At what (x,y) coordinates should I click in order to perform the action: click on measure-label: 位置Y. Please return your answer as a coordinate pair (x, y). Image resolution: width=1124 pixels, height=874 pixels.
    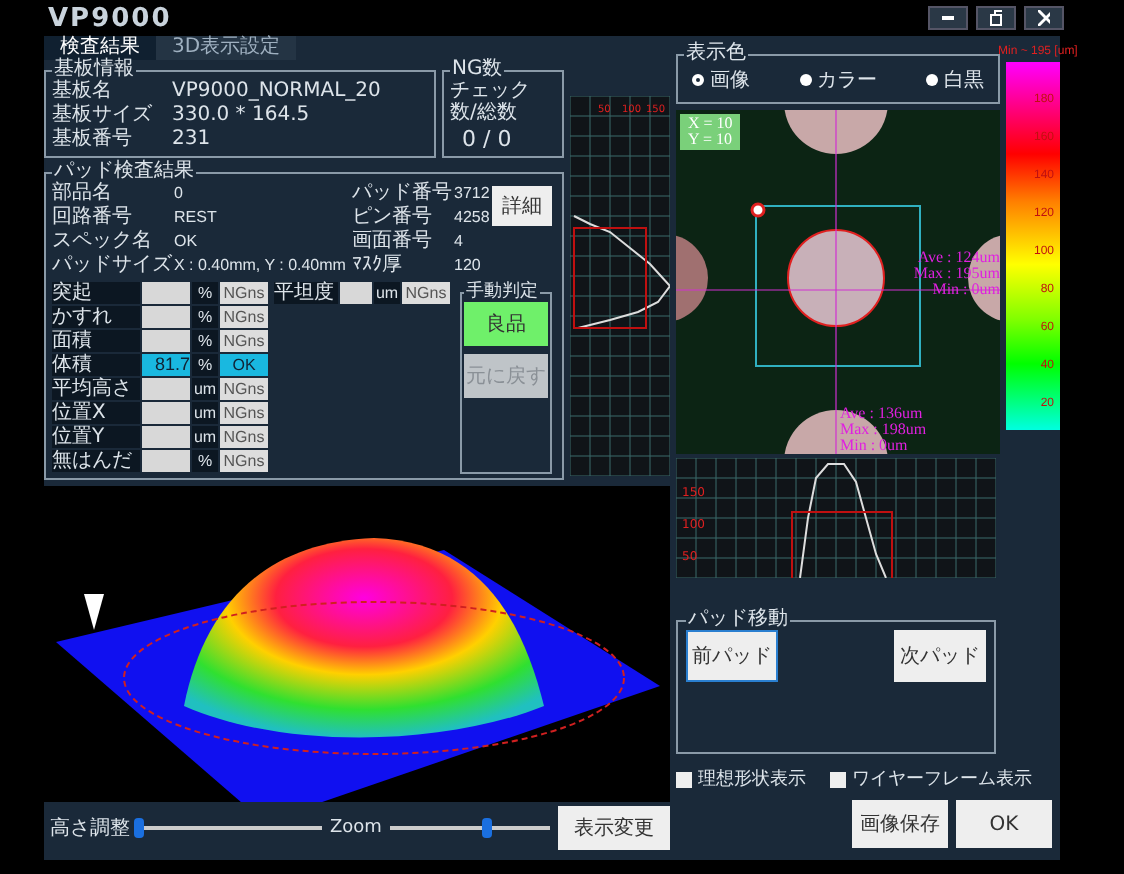
    Looking at the image, I should click on (96, 437).